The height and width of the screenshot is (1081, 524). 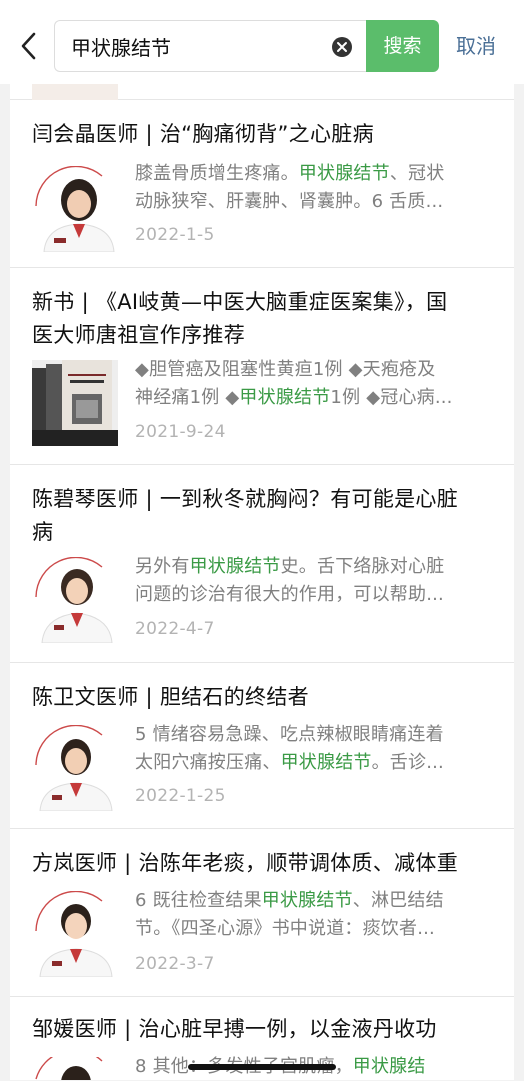 I want to click on chevron-left-icon, so click(x=28, y=46).